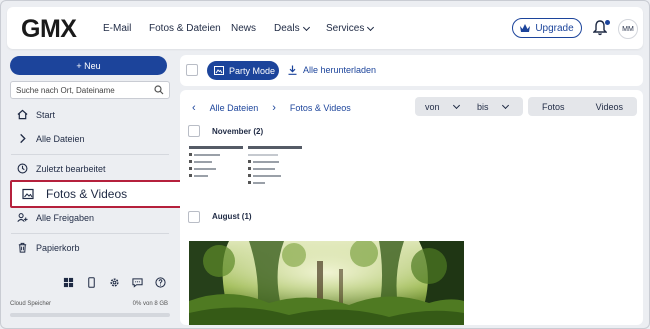 The height and width of the screenshot is (329, 650). I want to click on sidebar-item-label: Papierkorb, so click(58, 247).